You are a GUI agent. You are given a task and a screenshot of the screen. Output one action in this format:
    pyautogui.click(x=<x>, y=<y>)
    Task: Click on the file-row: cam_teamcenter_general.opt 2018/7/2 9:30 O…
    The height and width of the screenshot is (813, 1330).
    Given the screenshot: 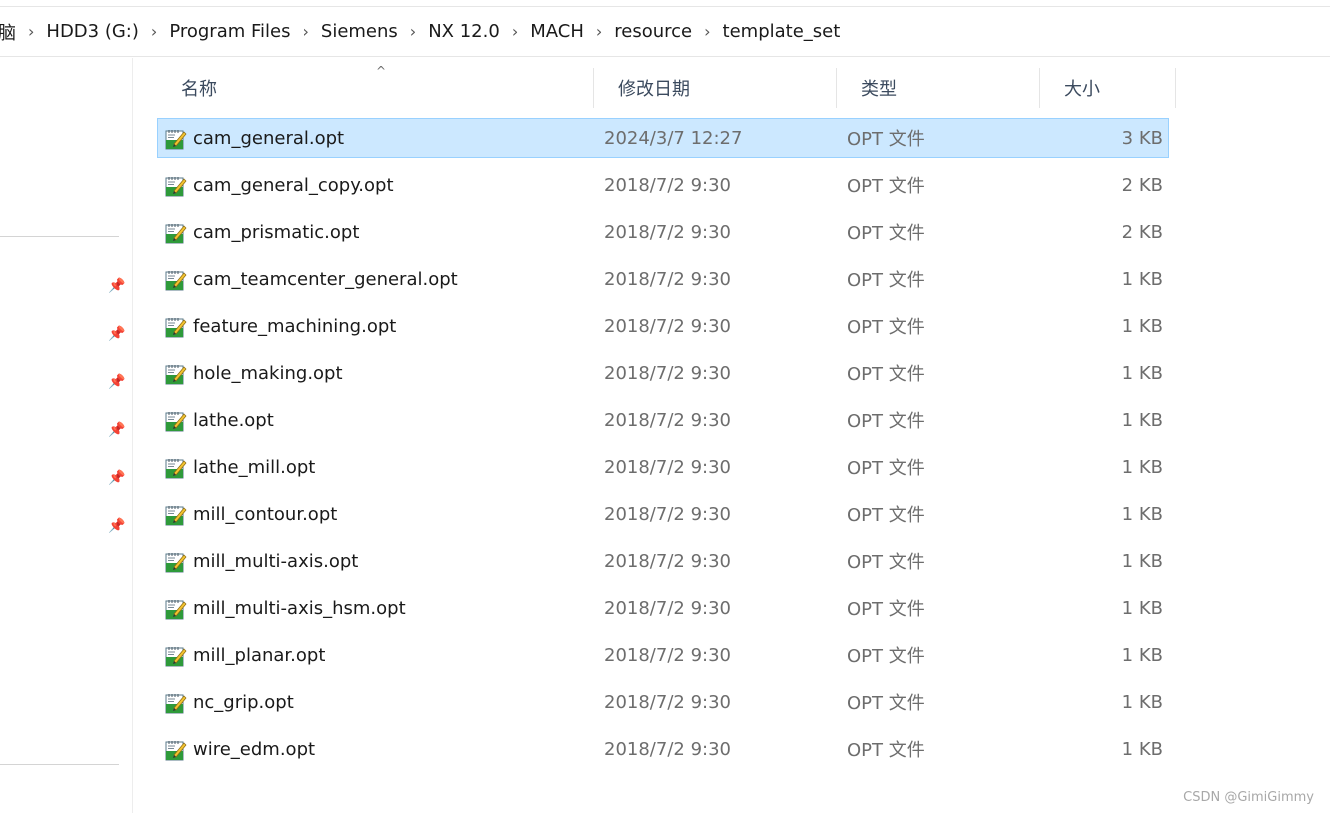 What is the action you would take?
    pyautogui.click(x=663, y=279)
    